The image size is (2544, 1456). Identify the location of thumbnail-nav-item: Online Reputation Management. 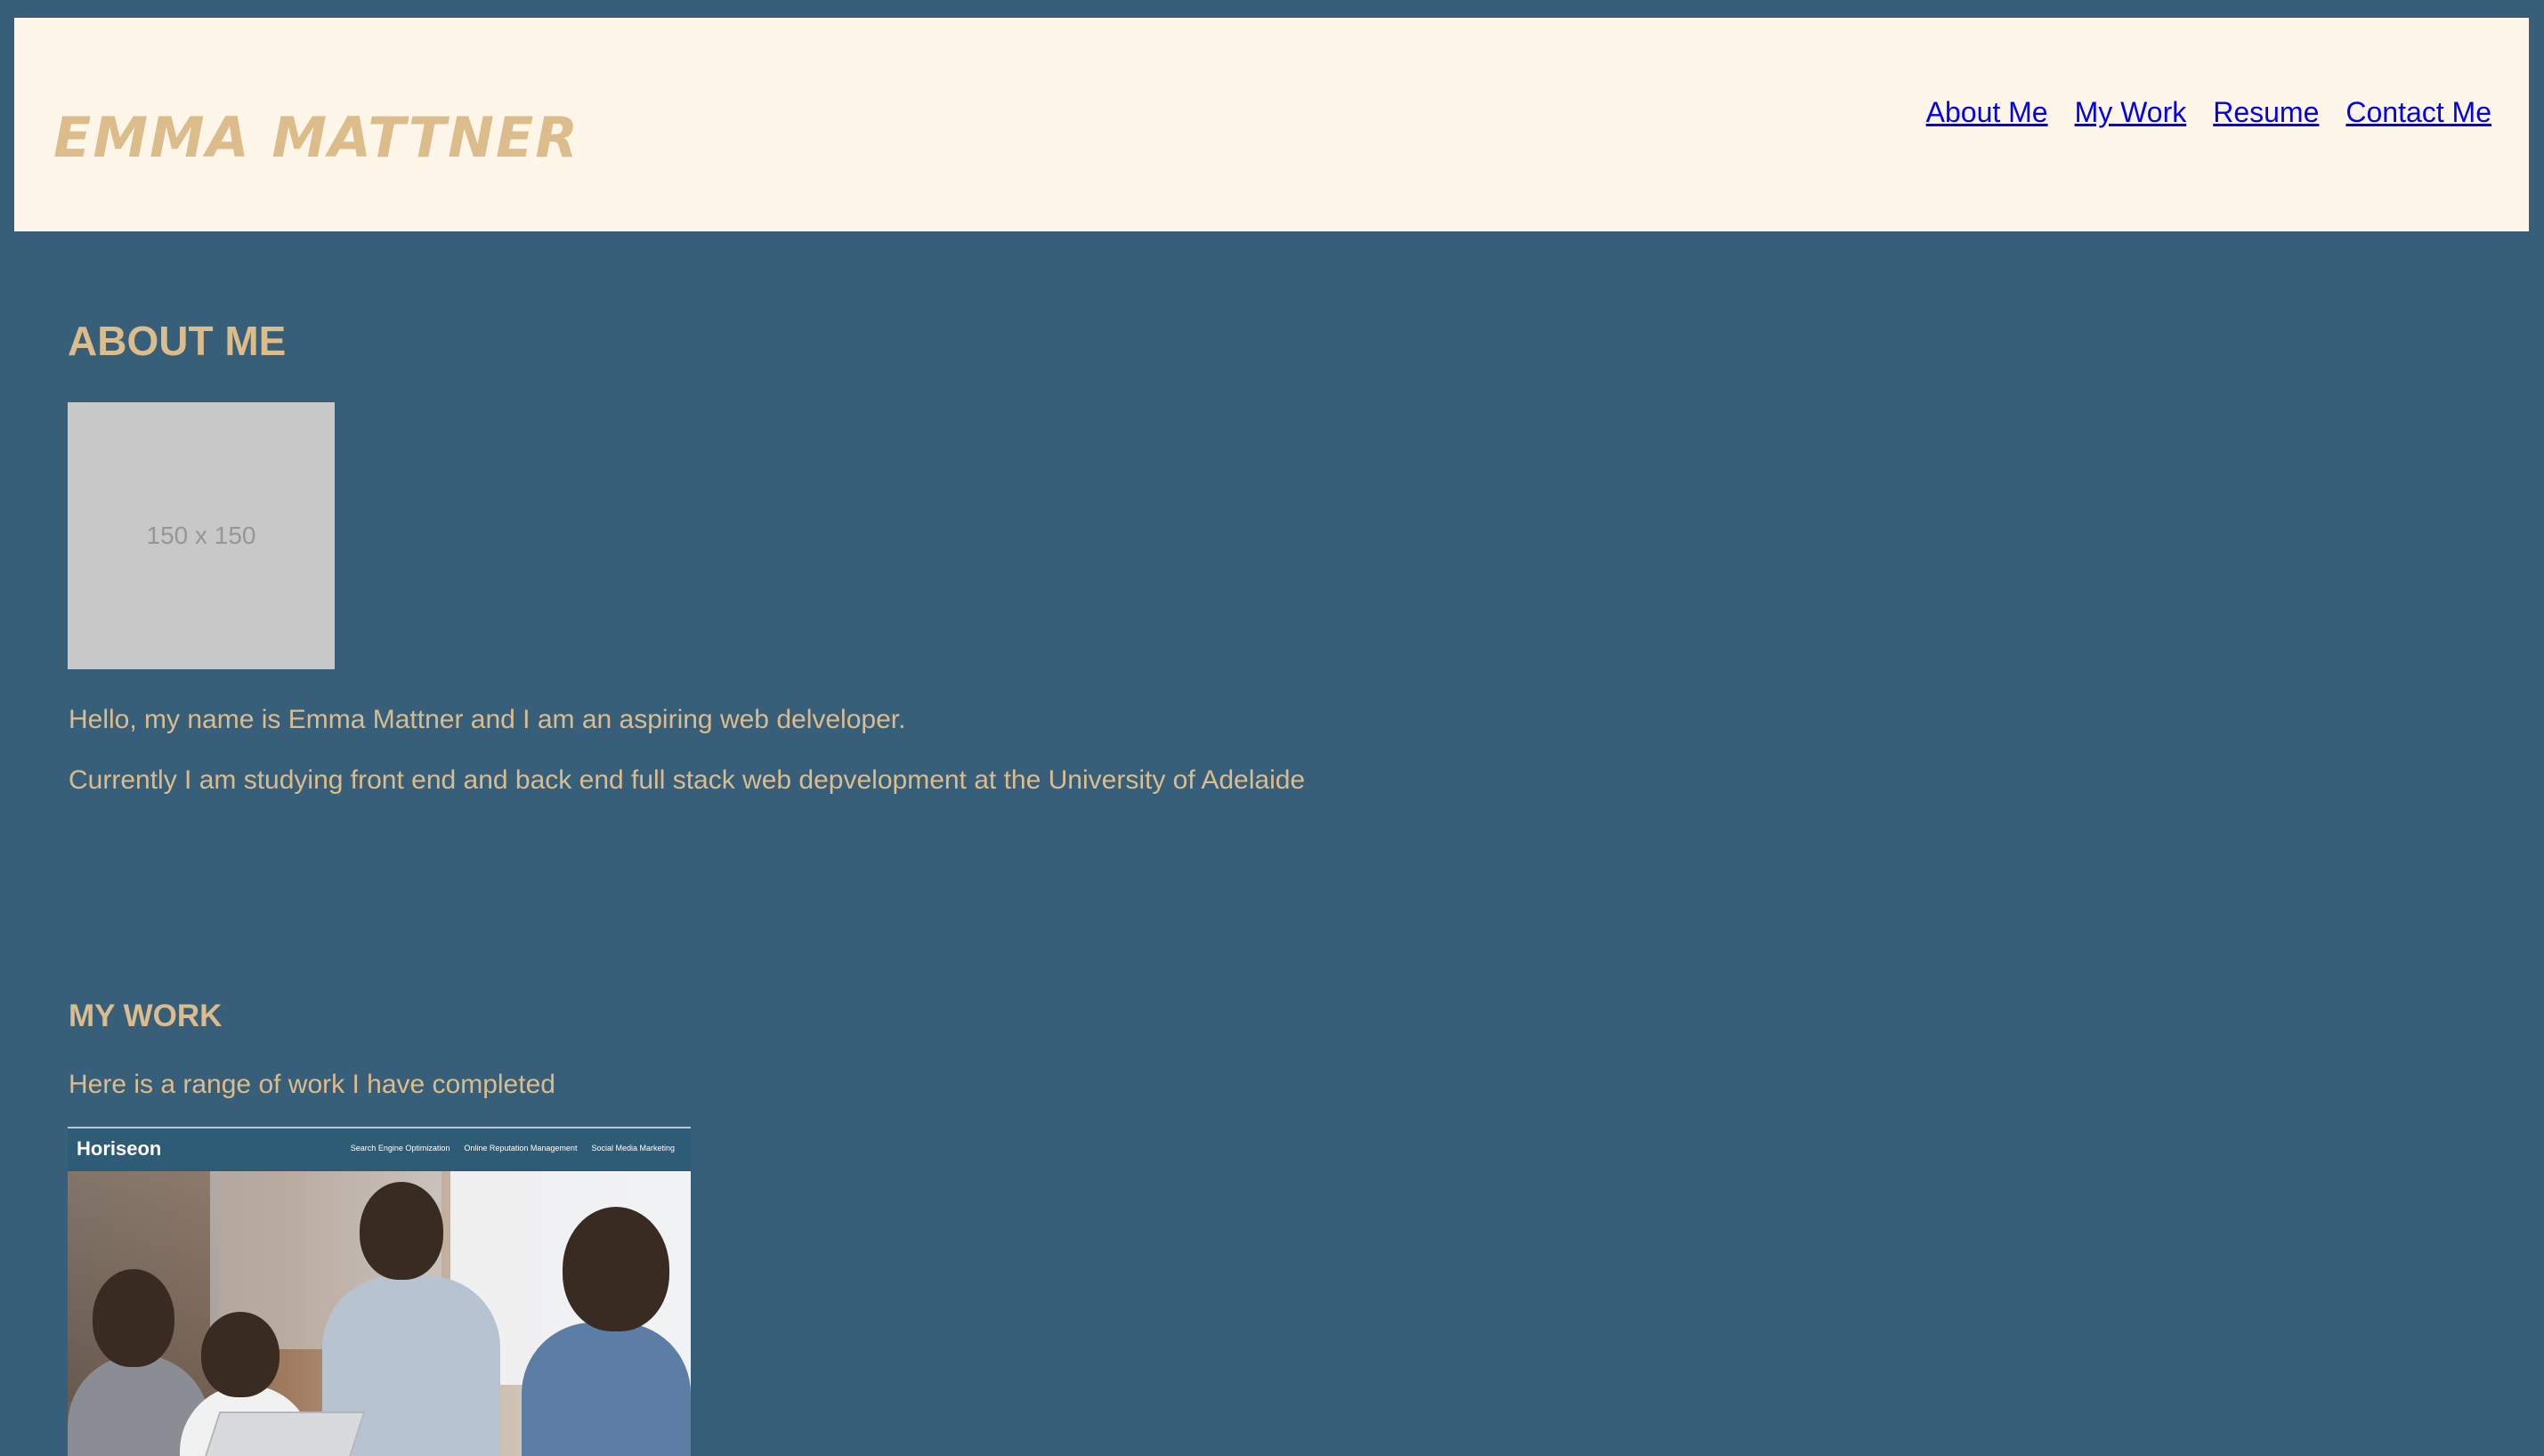
(521, 1148).